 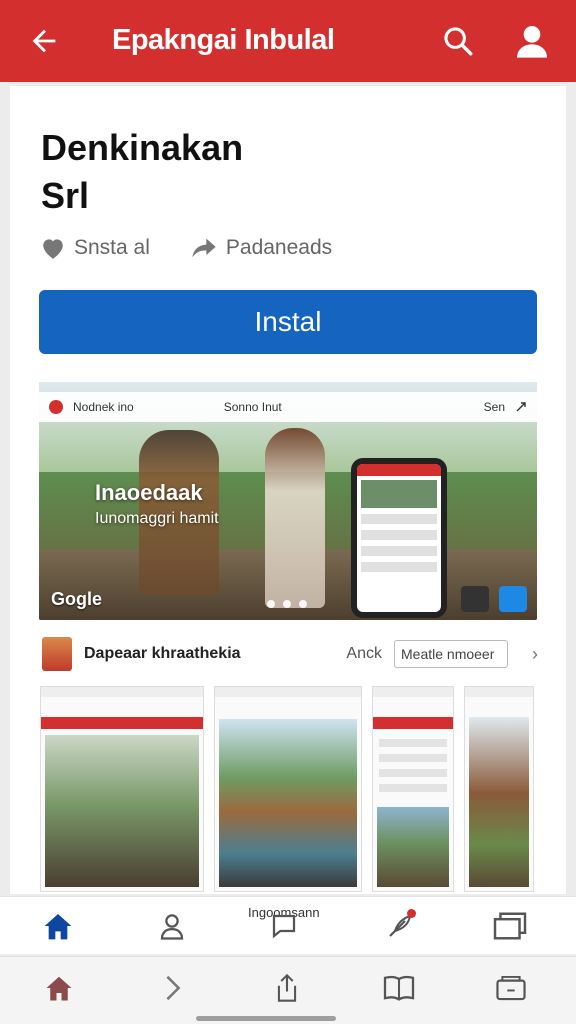 I want to click on tabs-button, so click(x=511, y=988).